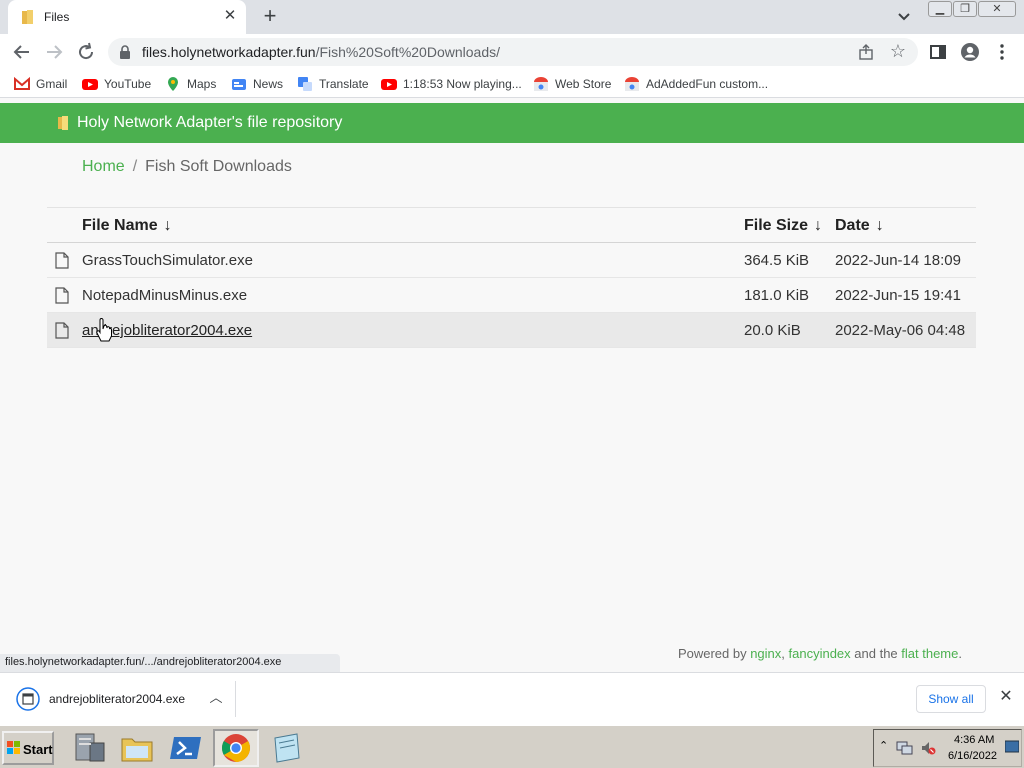 Image resolution: width=1024 pixels, height=768 pixels. What do you see at coordinates (904, 17) in the screenshot?
I see `chevron-down-icon` at bounding box center [904, 17].